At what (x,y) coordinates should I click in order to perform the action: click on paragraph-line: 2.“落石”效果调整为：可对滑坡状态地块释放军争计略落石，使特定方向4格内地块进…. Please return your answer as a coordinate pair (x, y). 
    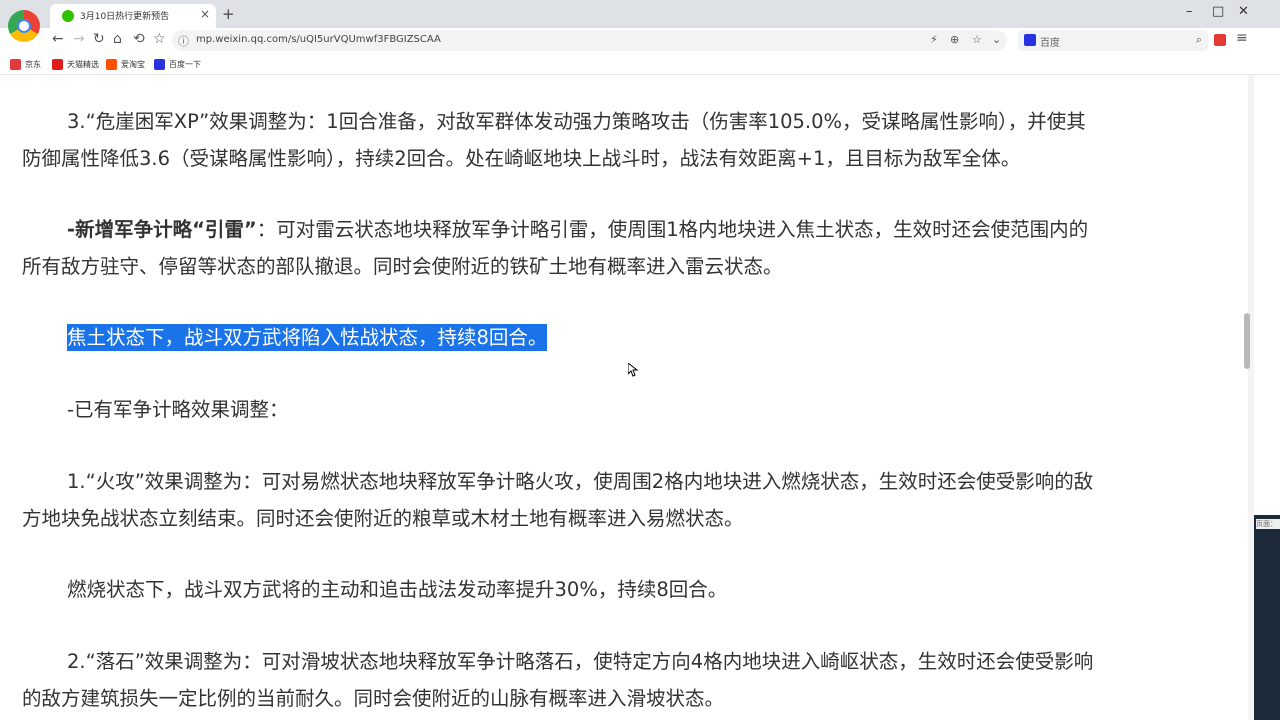
    Looking at the image, I should click on (580, 661).